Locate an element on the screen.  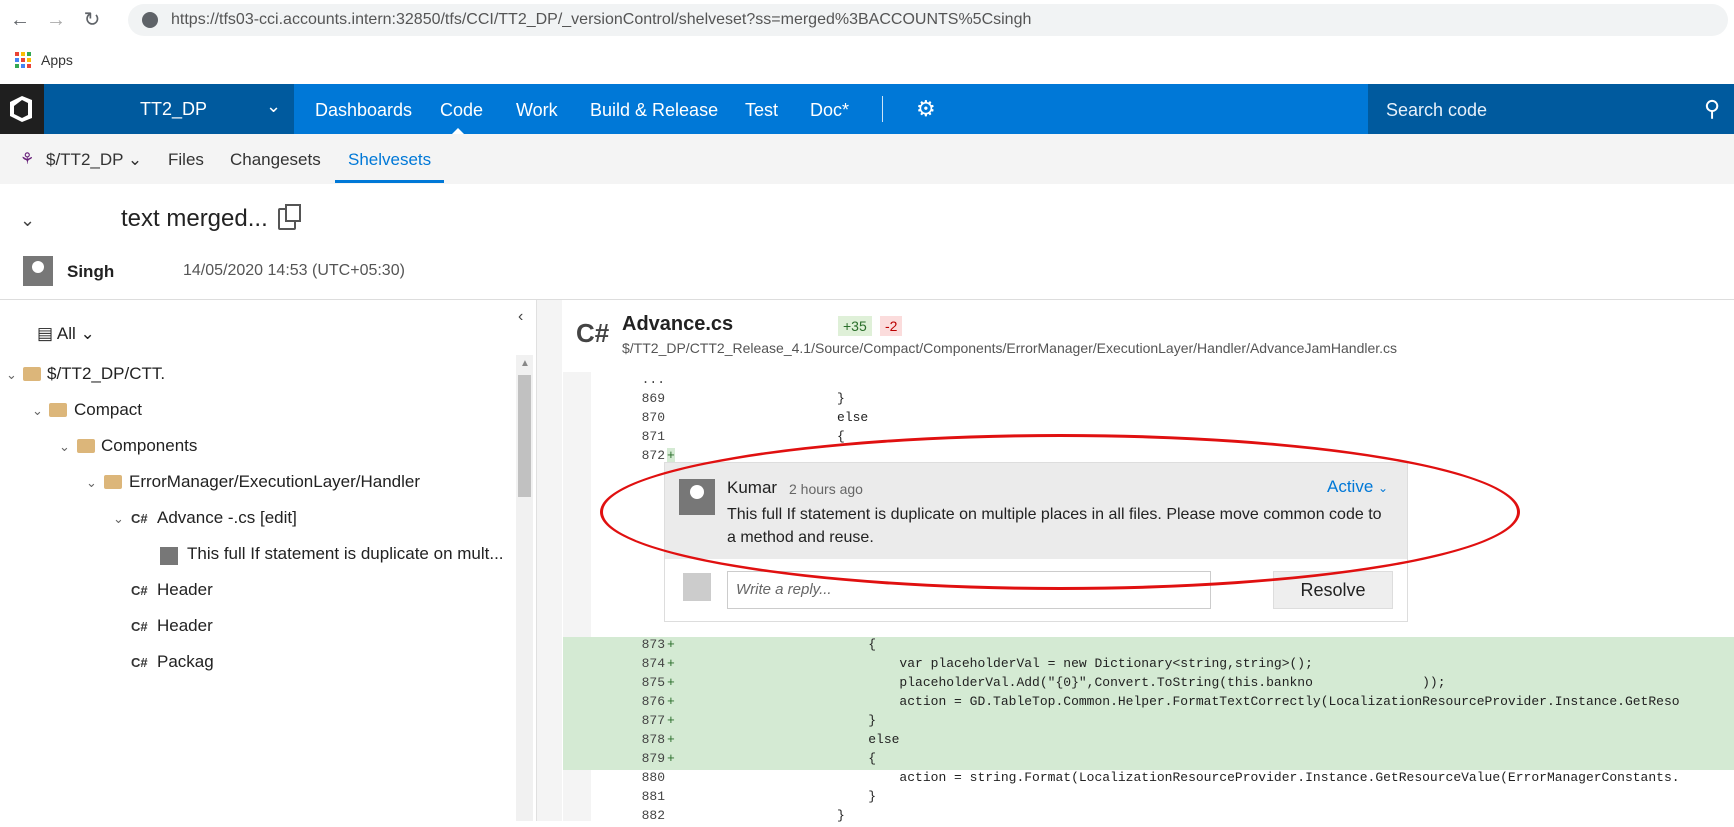
code-line-added: 873 + { is located at coordinates (1148, 646).